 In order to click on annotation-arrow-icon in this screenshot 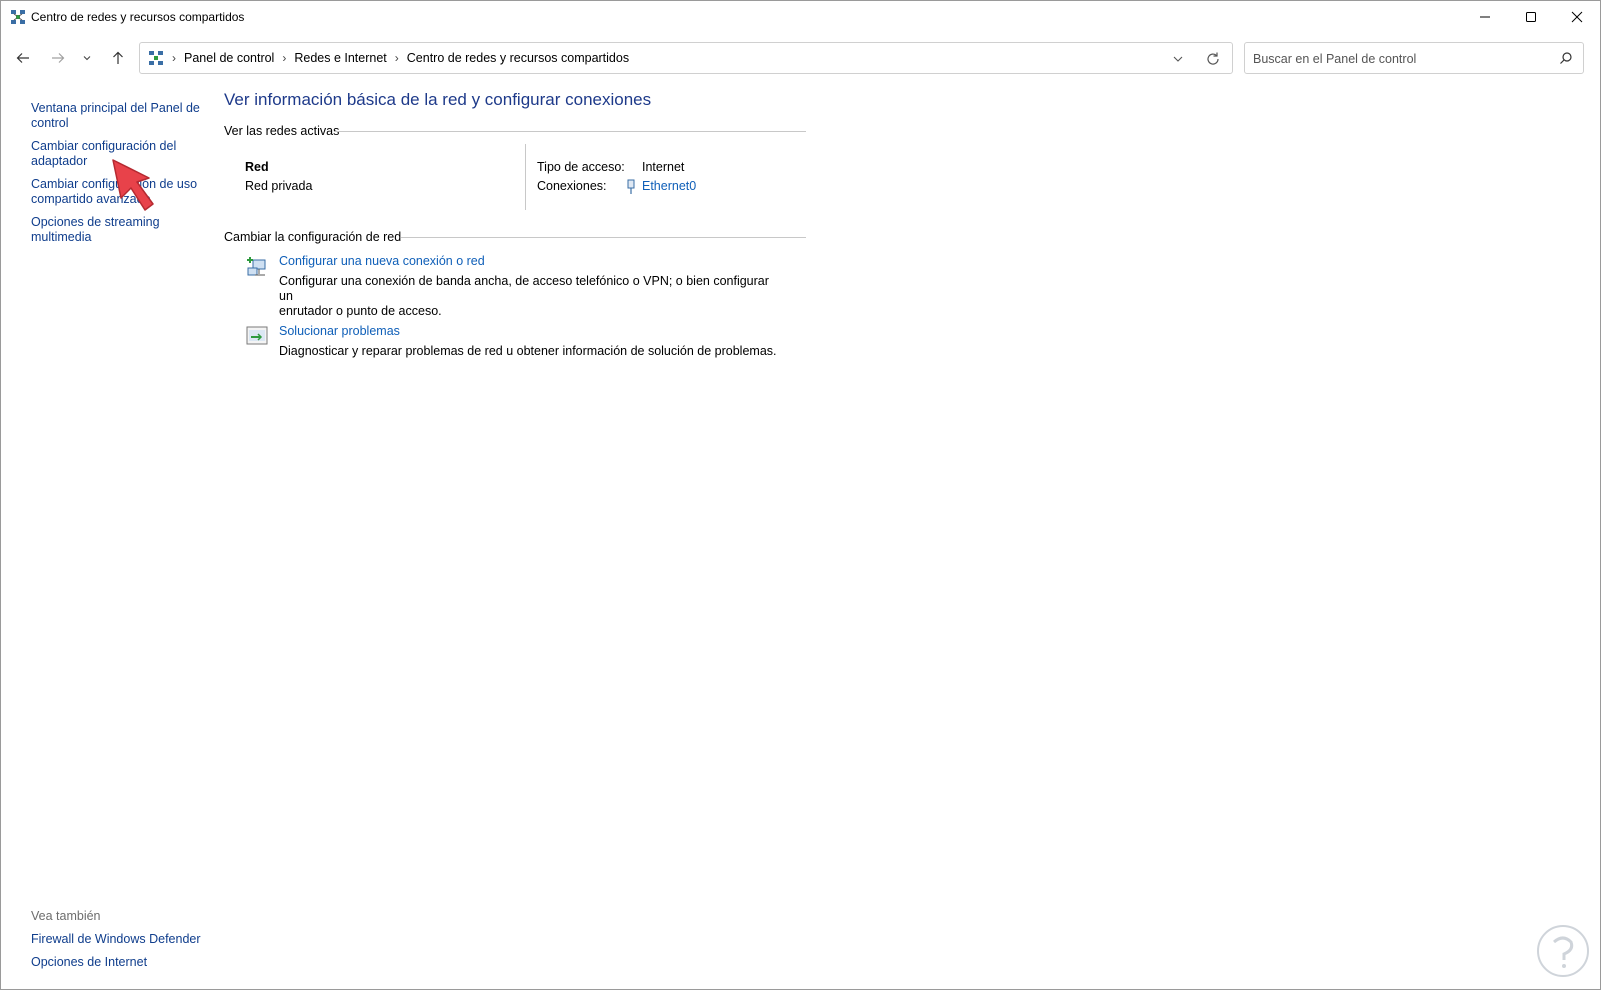, I will do `click(133, 185)`.